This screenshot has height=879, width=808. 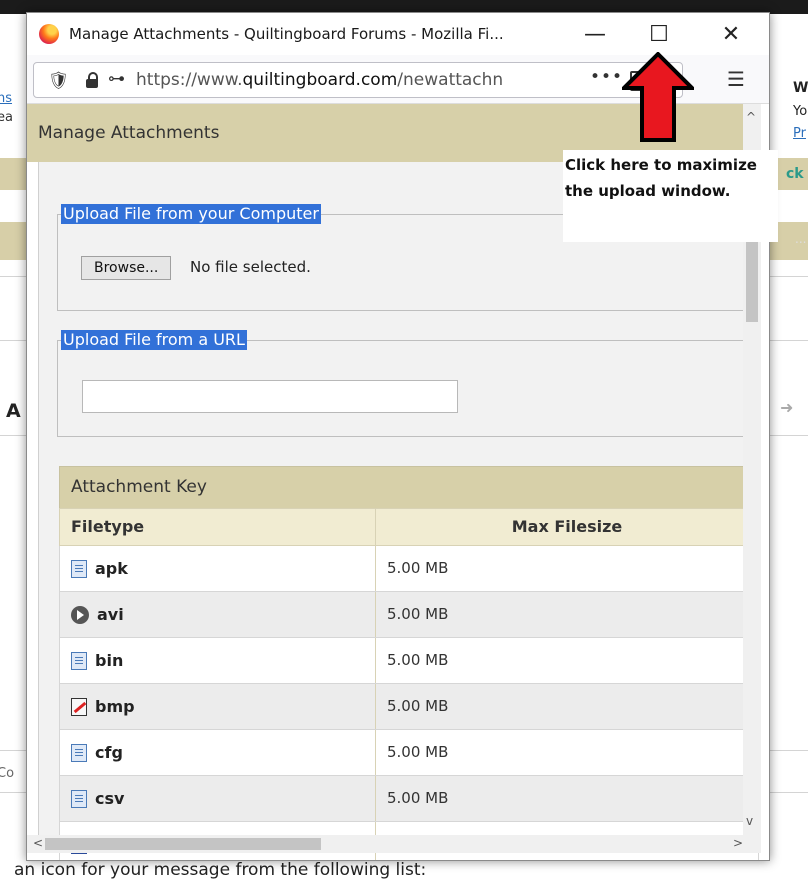 I want to click on maximize-button: ☐, so click(x=659, y=34).